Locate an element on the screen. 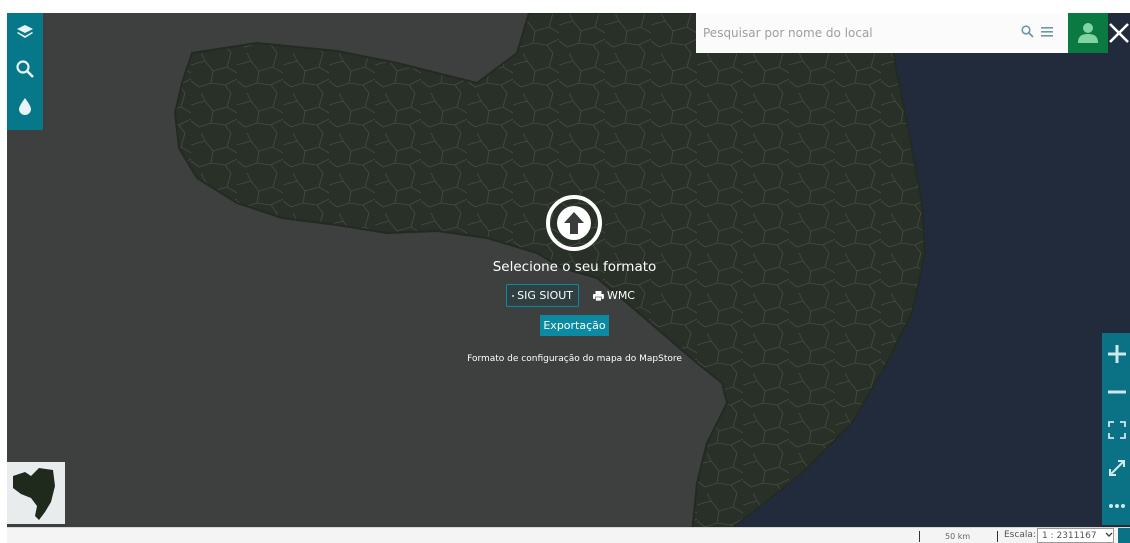  layers-button is located at coordinates (25, 32).